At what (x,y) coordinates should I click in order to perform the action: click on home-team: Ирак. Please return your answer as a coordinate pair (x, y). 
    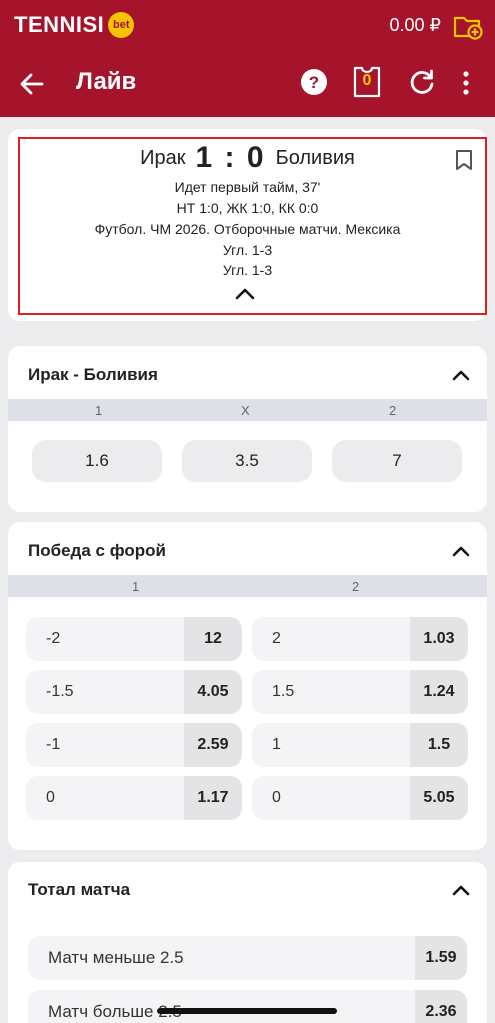
    Looking at the image, I should click on (163, 157).